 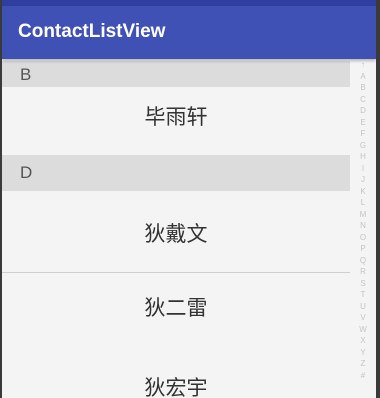 I want to click on index-letter-k: K, so click(x=363, y=192).